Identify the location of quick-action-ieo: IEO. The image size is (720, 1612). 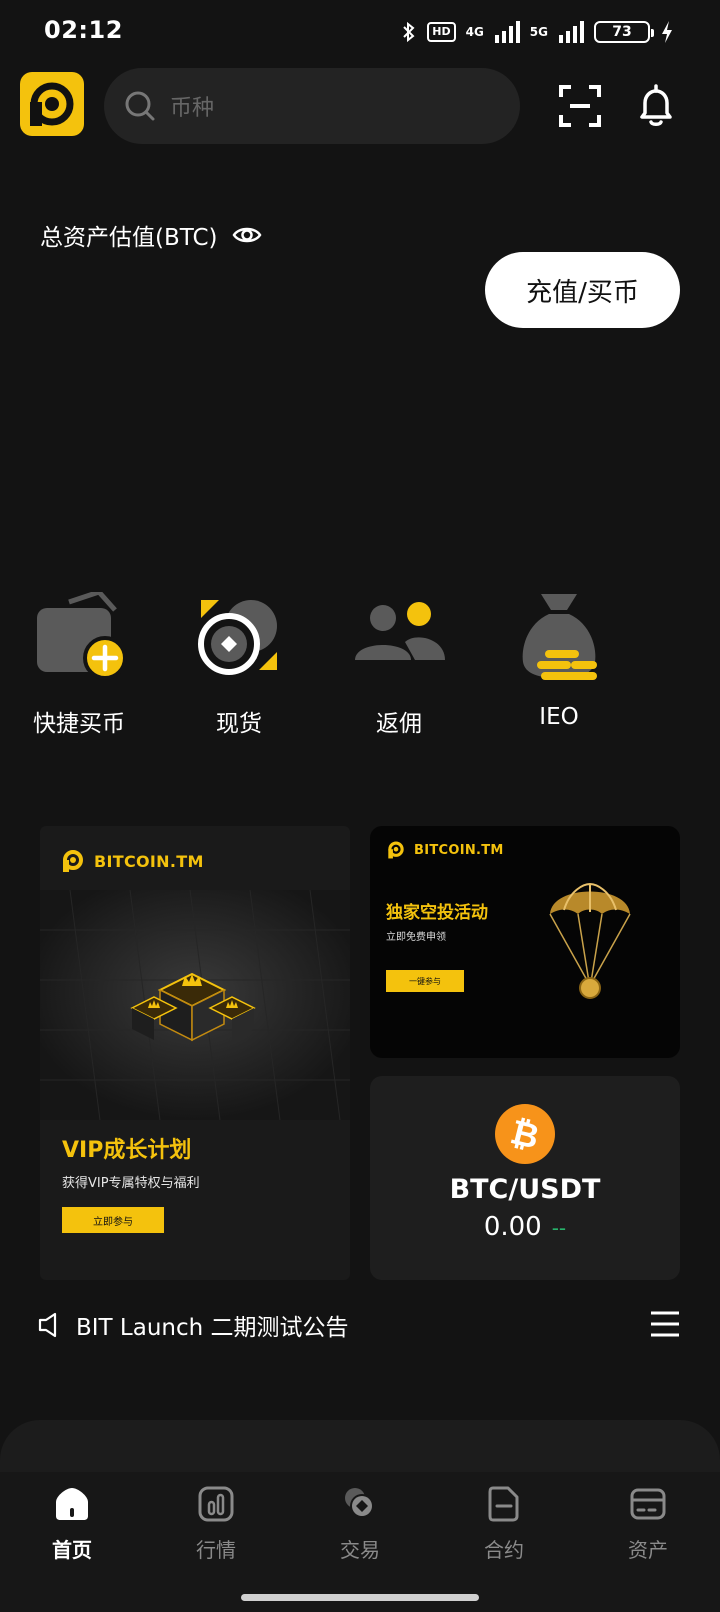
(559, 661).